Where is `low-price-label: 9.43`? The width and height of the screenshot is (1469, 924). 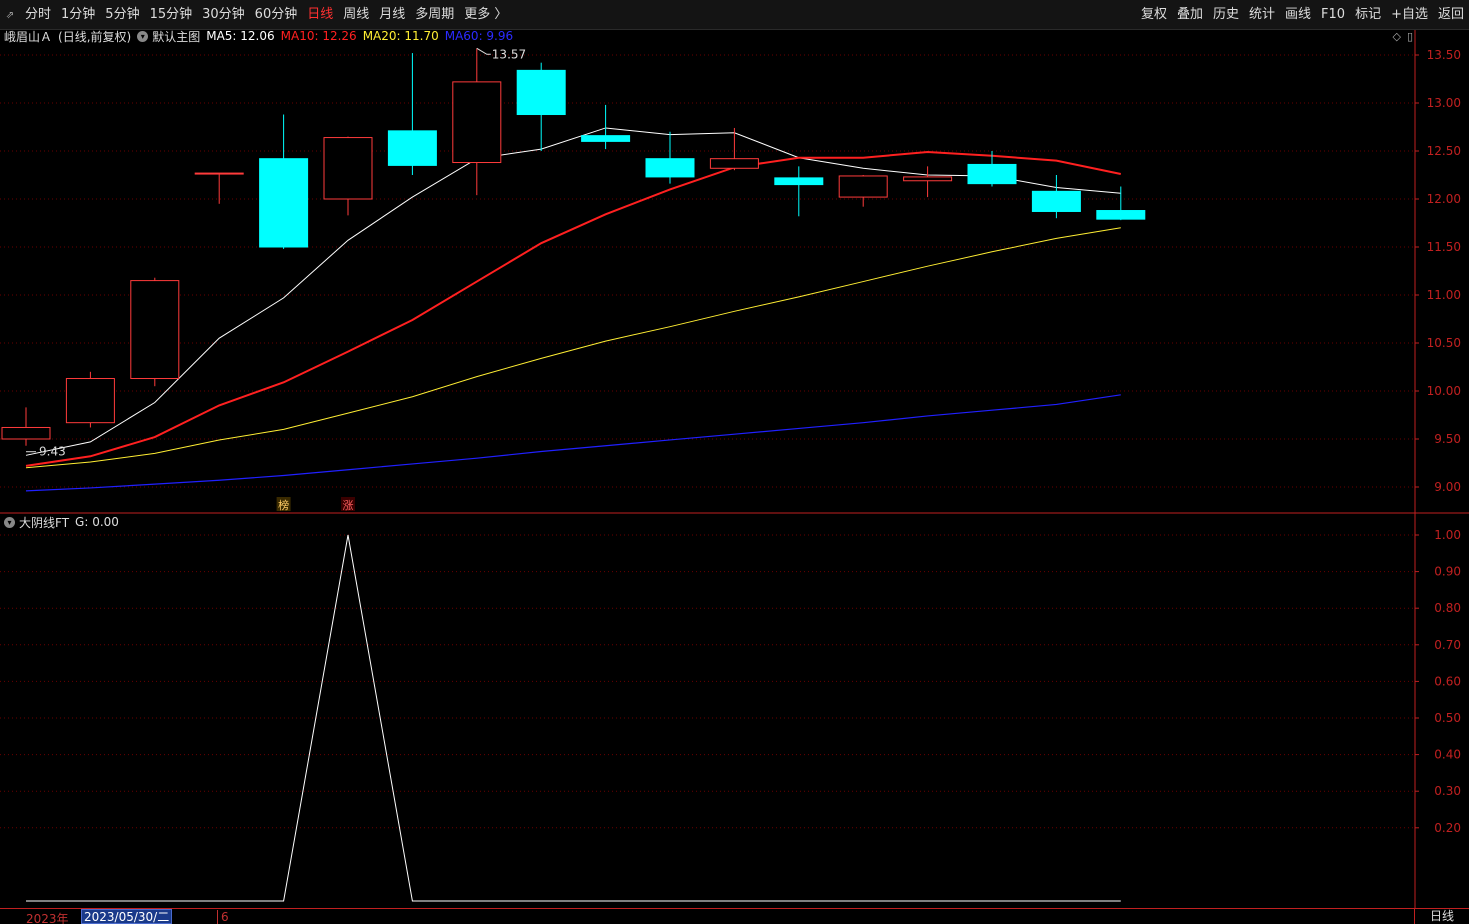 low-price-label: 9.43 is located at coordinates (52, 452).